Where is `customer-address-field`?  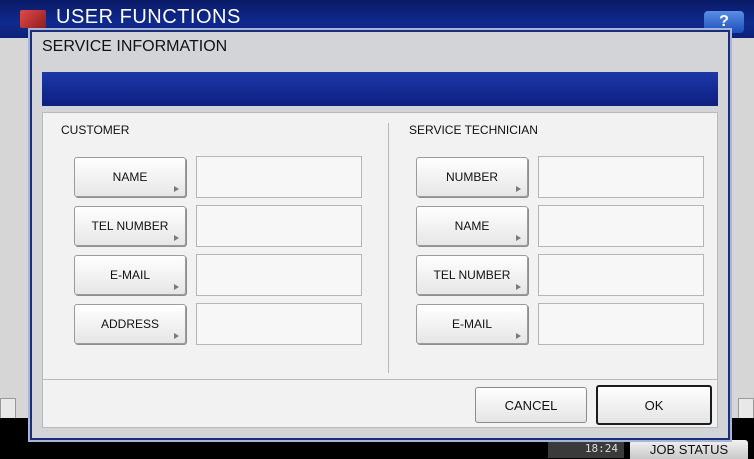 customer-address-field is located at coordinates (279, 324).